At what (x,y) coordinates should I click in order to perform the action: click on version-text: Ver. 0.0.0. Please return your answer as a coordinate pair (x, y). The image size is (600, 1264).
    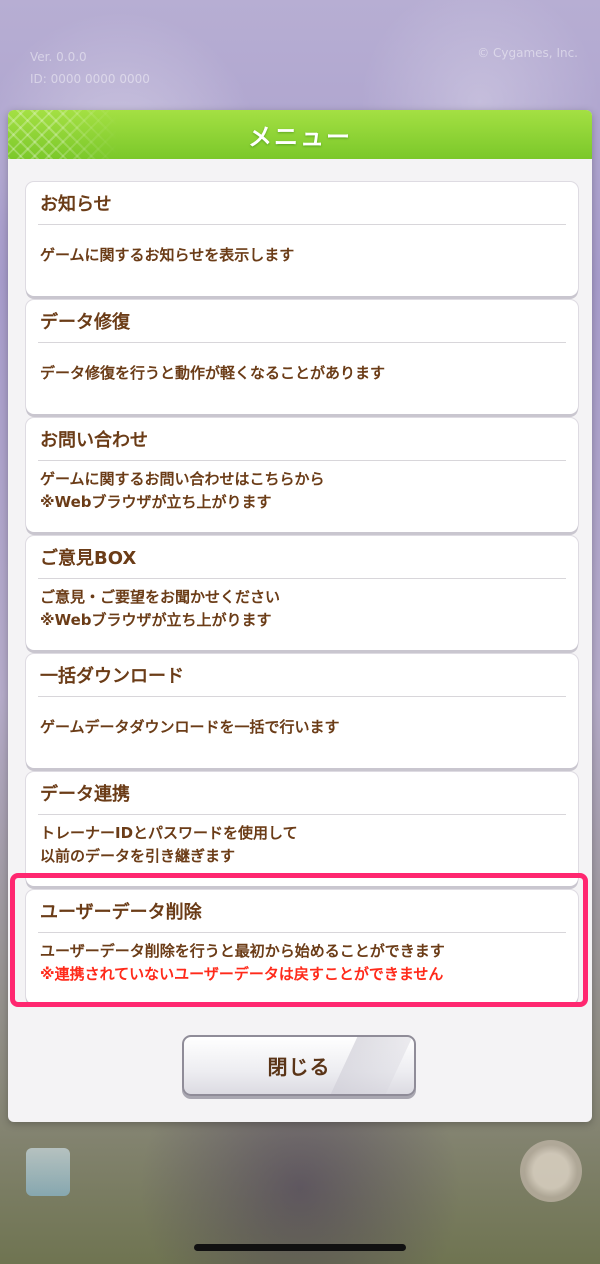
    Looking at the image, I should click on (58, 57).